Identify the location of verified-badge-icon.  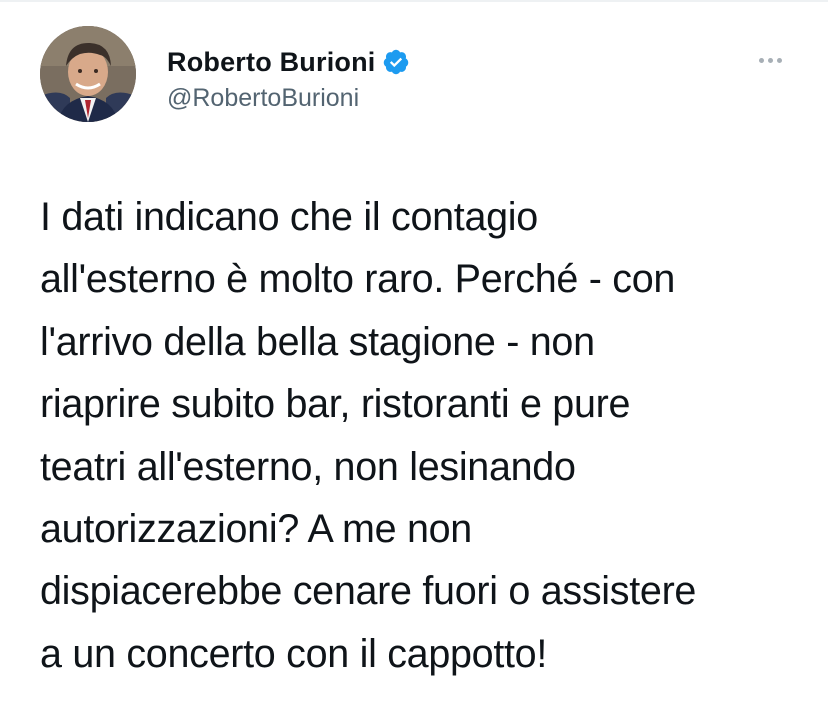
(396, 62).